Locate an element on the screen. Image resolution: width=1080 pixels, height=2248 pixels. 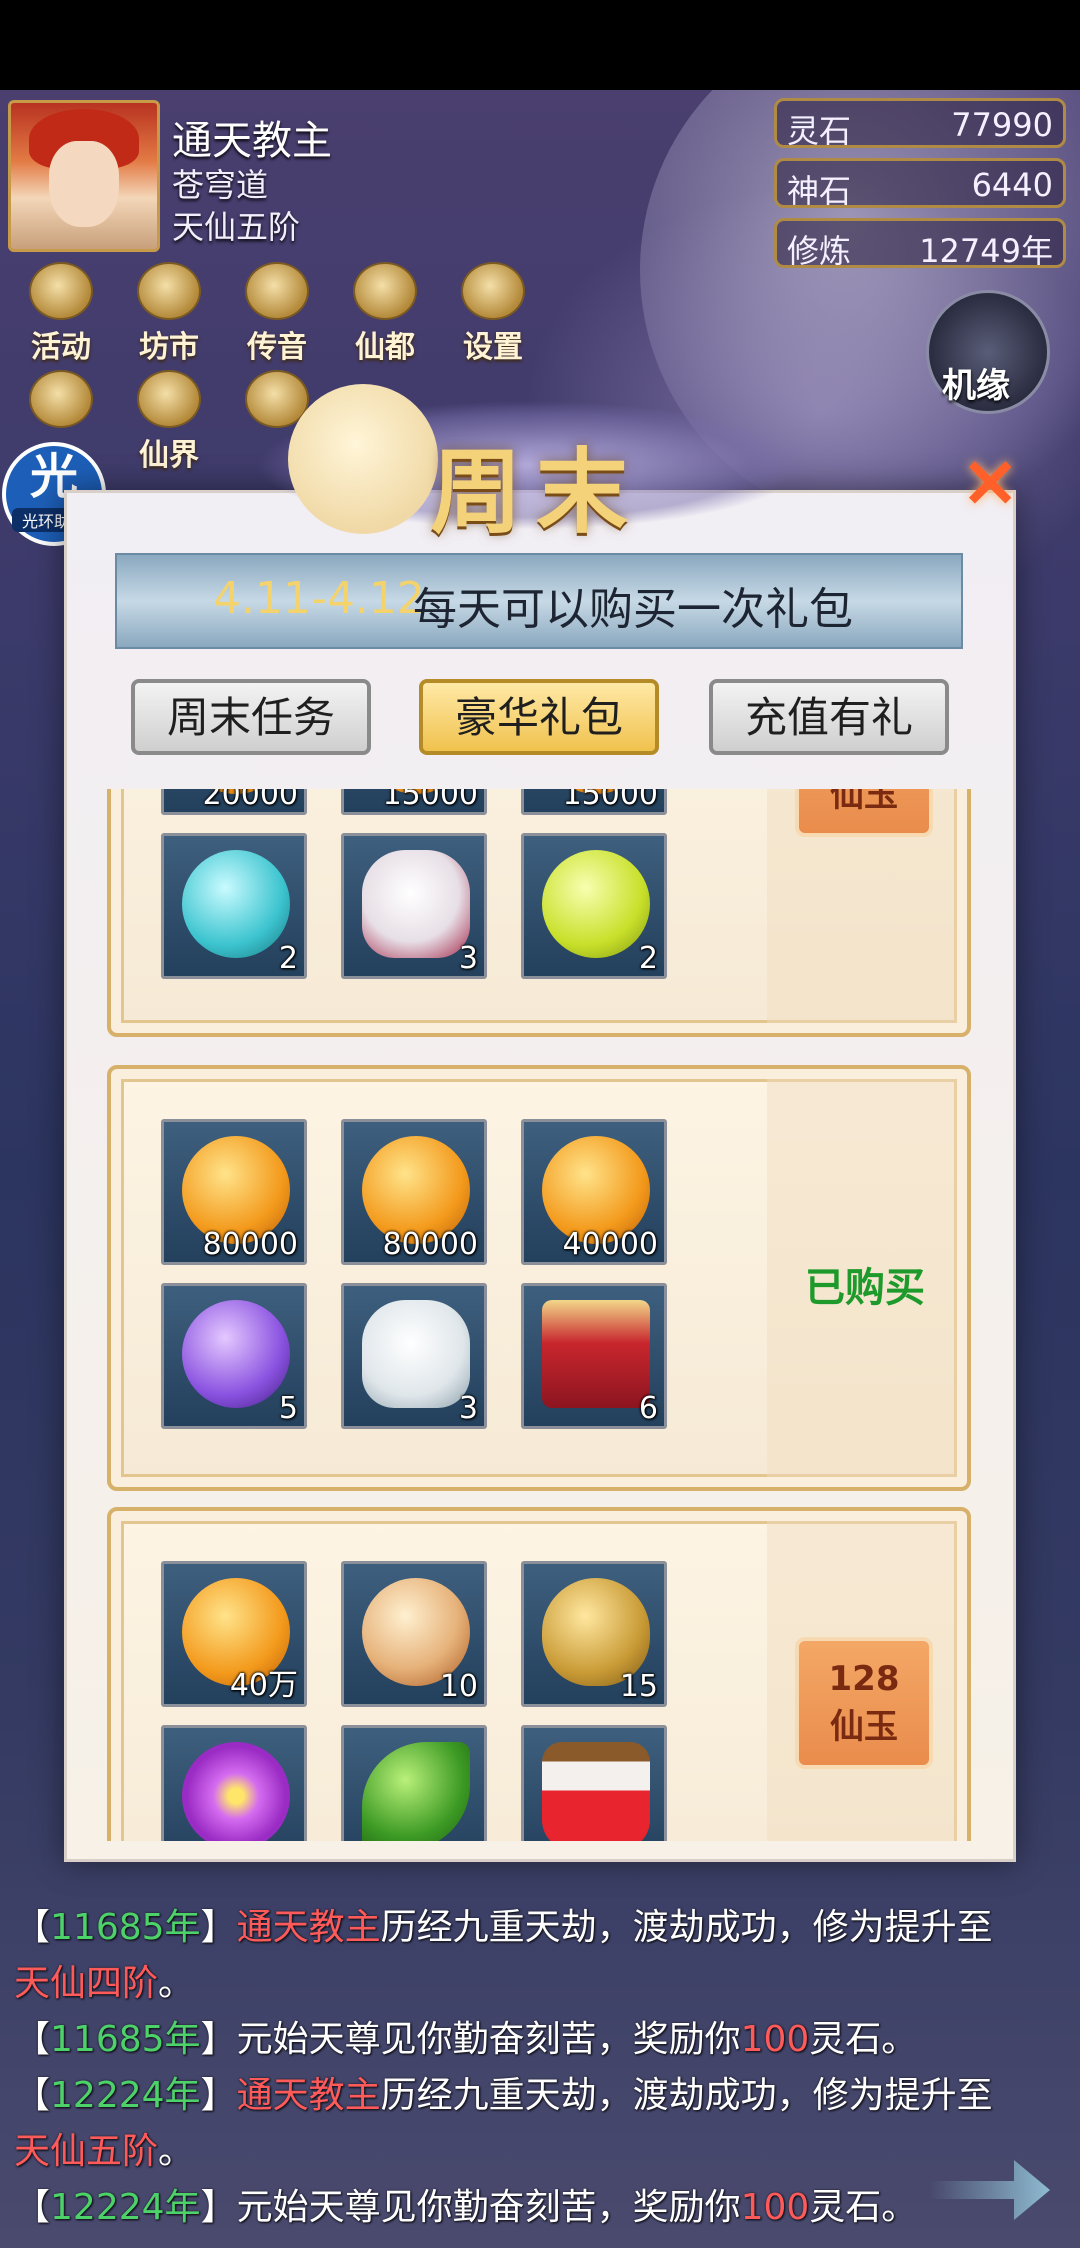
tab-recharge-rewards: 充值有礼 is located at coordinates (829, 717).